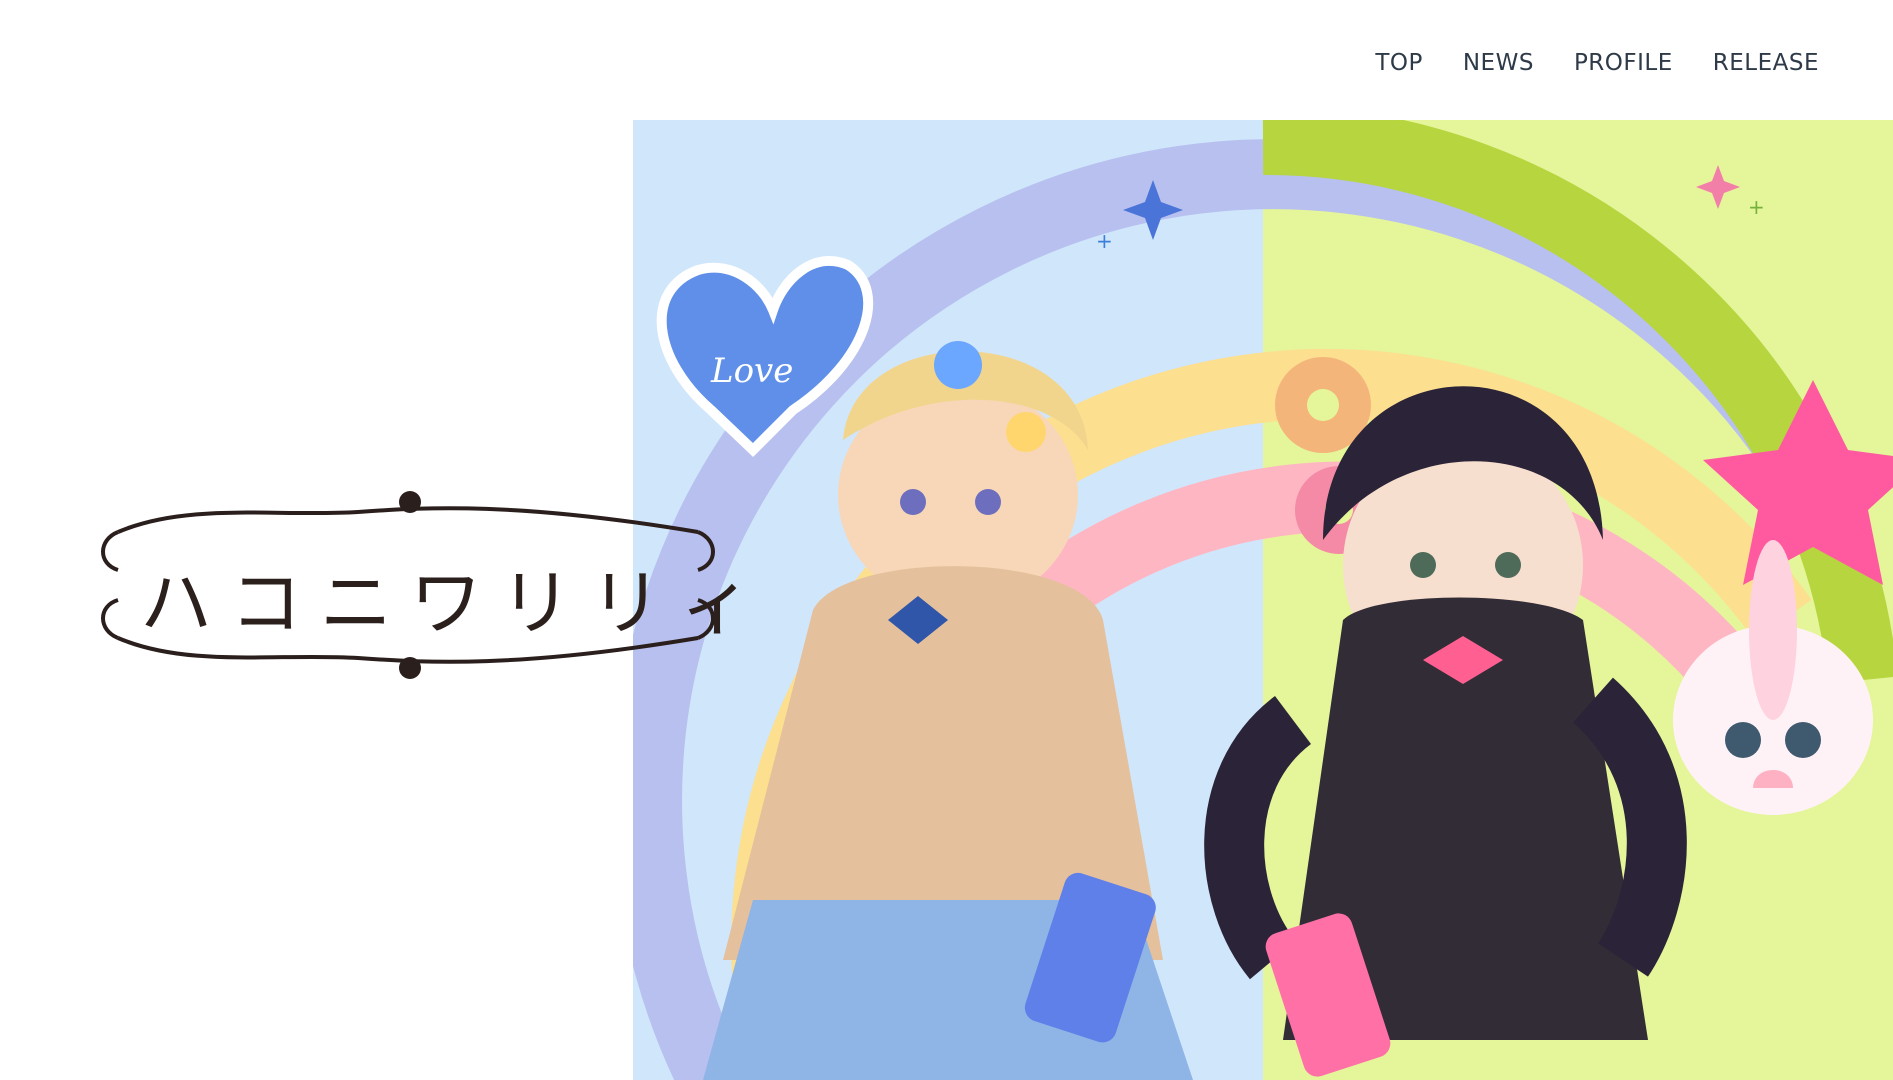  What do you see at coordinates (455, 603) in the screenshot?
I see `logo-title: ハコニワリリィ` at bounding box center [455, 603].